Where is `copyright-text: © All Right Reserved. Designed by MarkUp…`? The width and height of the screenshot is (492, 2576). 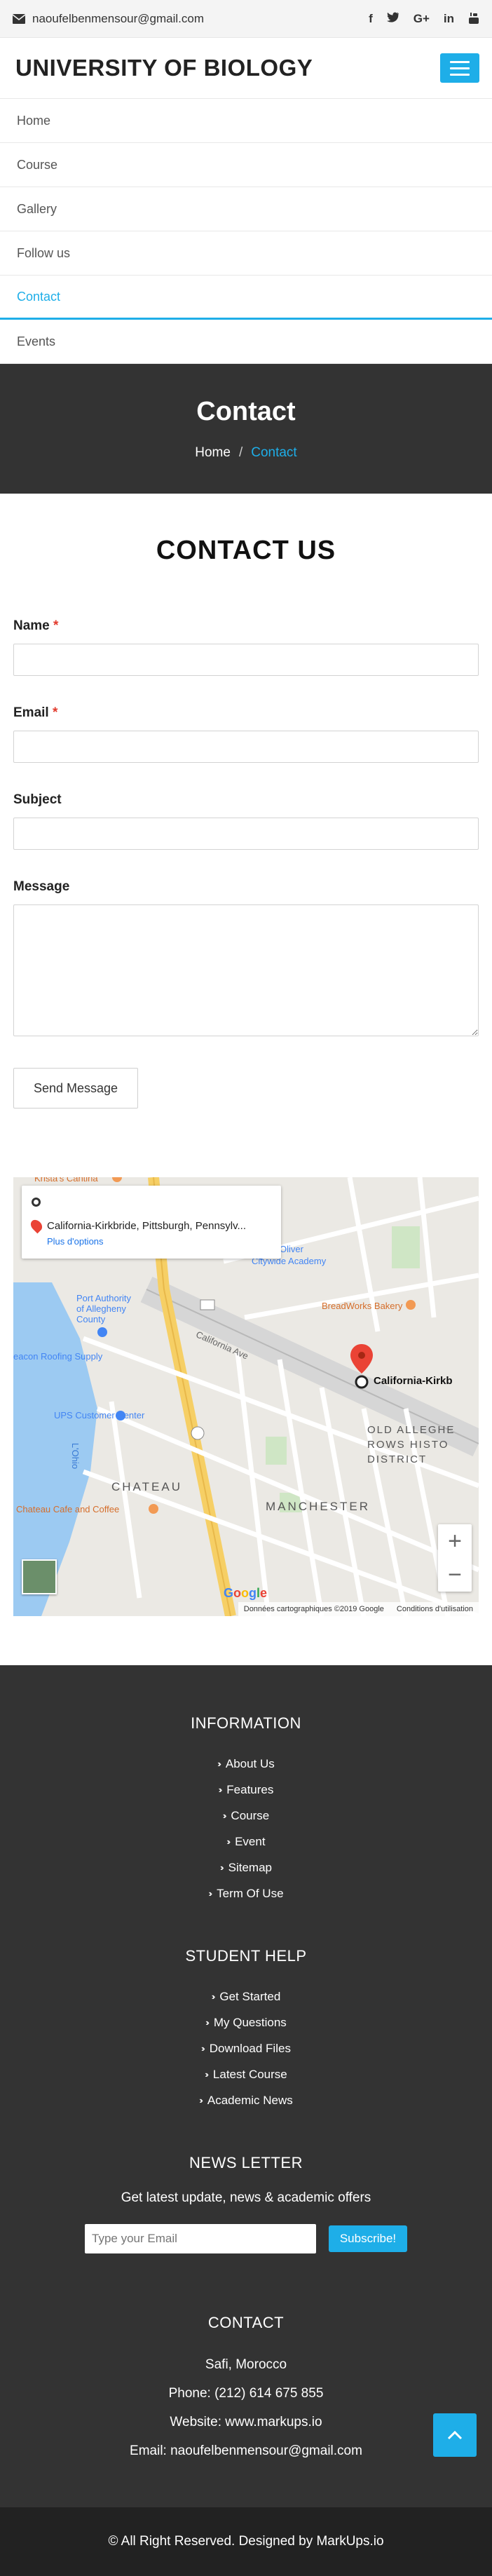 copyright-text: © All Right Reserved. Designed by MarkUp… is located at coordinates (246, 2541).